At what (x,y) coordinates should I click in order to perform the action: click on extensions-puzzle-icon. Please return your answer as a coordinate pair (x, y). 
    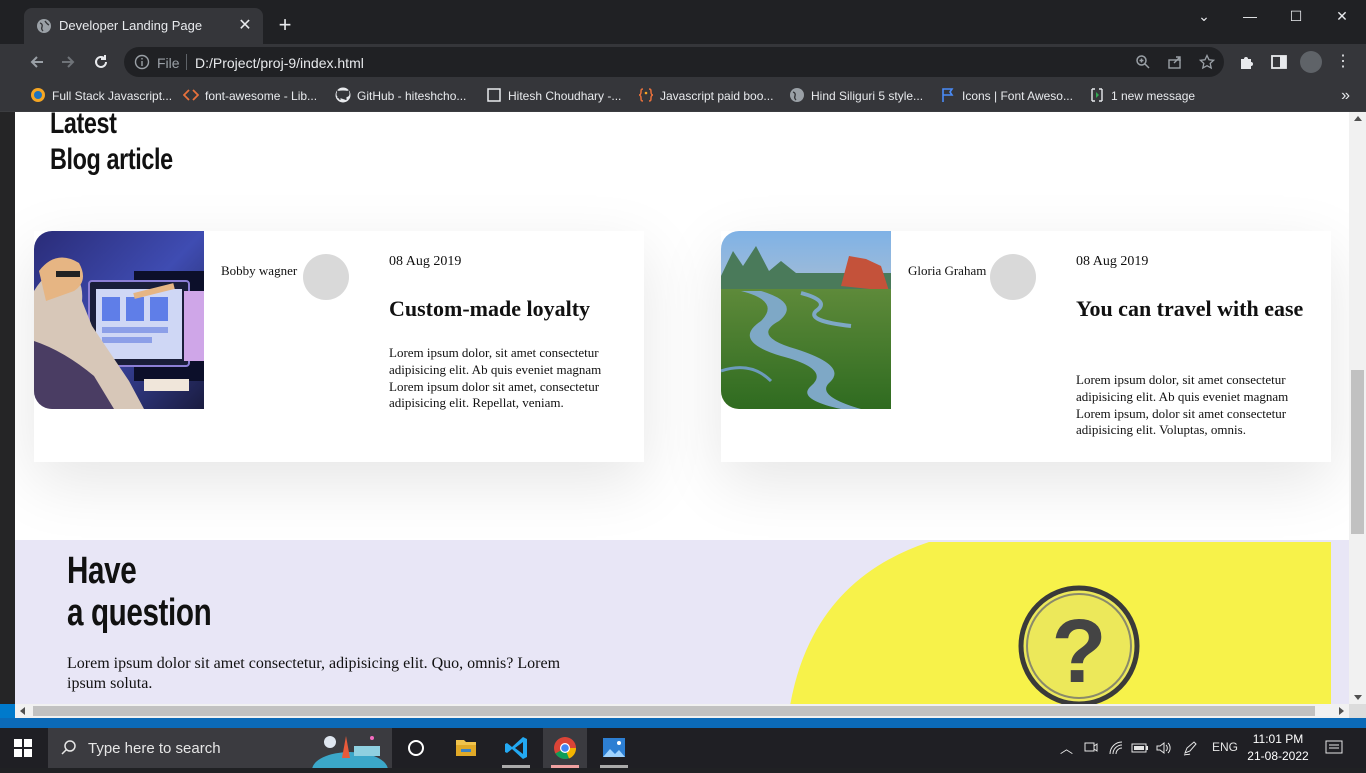
    Looking at the image, I should click on (1247, 62).